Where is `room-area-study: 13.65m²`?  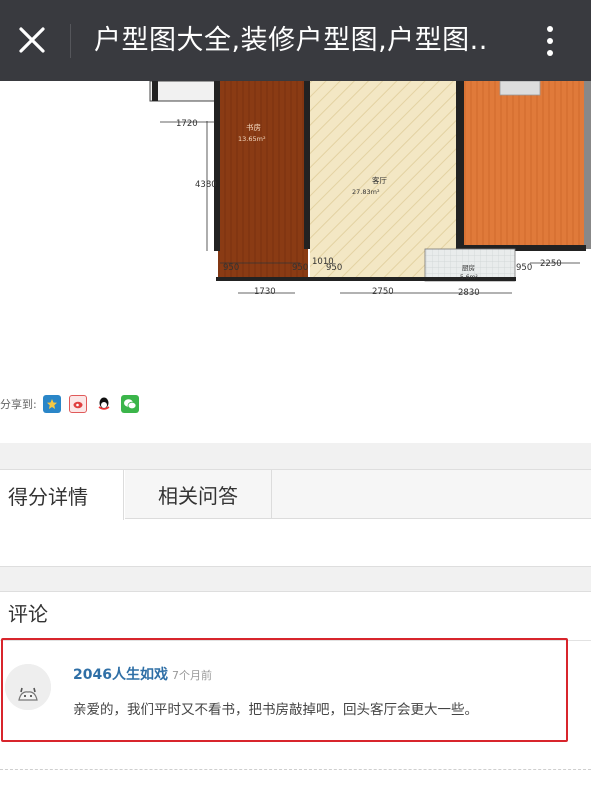 room-area-study: 13.65m² is located at coordinates (252, 139).